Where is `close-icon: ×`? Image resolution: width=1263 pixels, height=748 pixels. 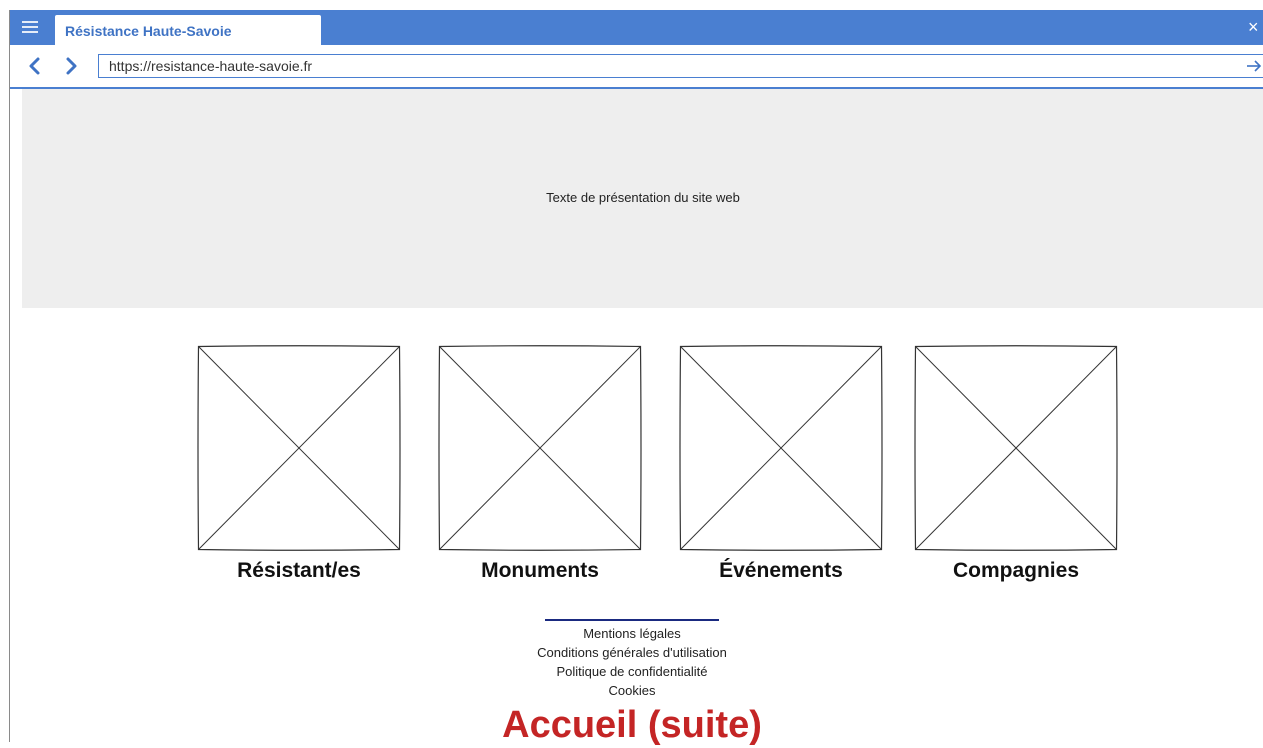 close-icon: × is located at coordinates (1255, 27).